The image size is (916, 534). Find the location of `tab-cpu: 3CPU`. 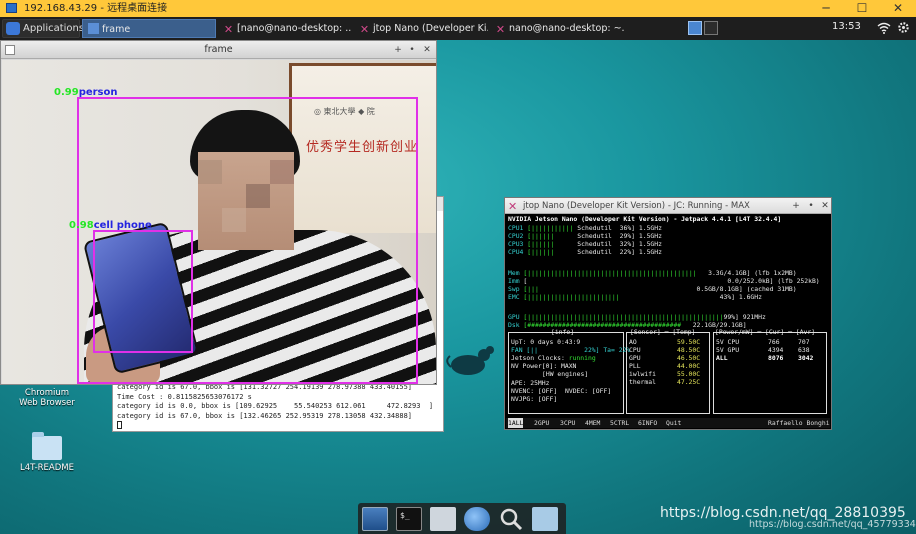

tab-cpu: 3CPU is located at coordinates (567, 423).